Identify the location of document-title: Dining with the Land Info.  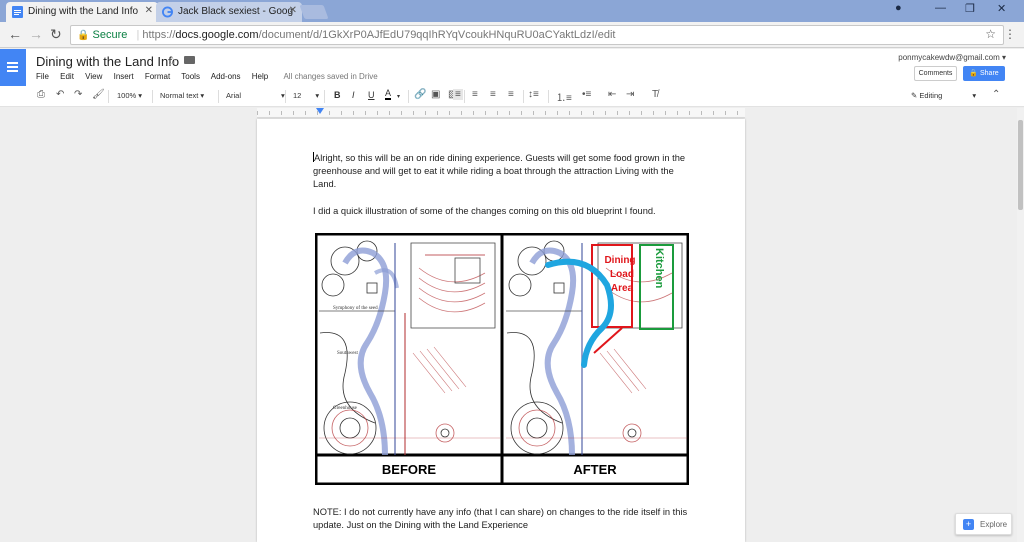
(107, 61).